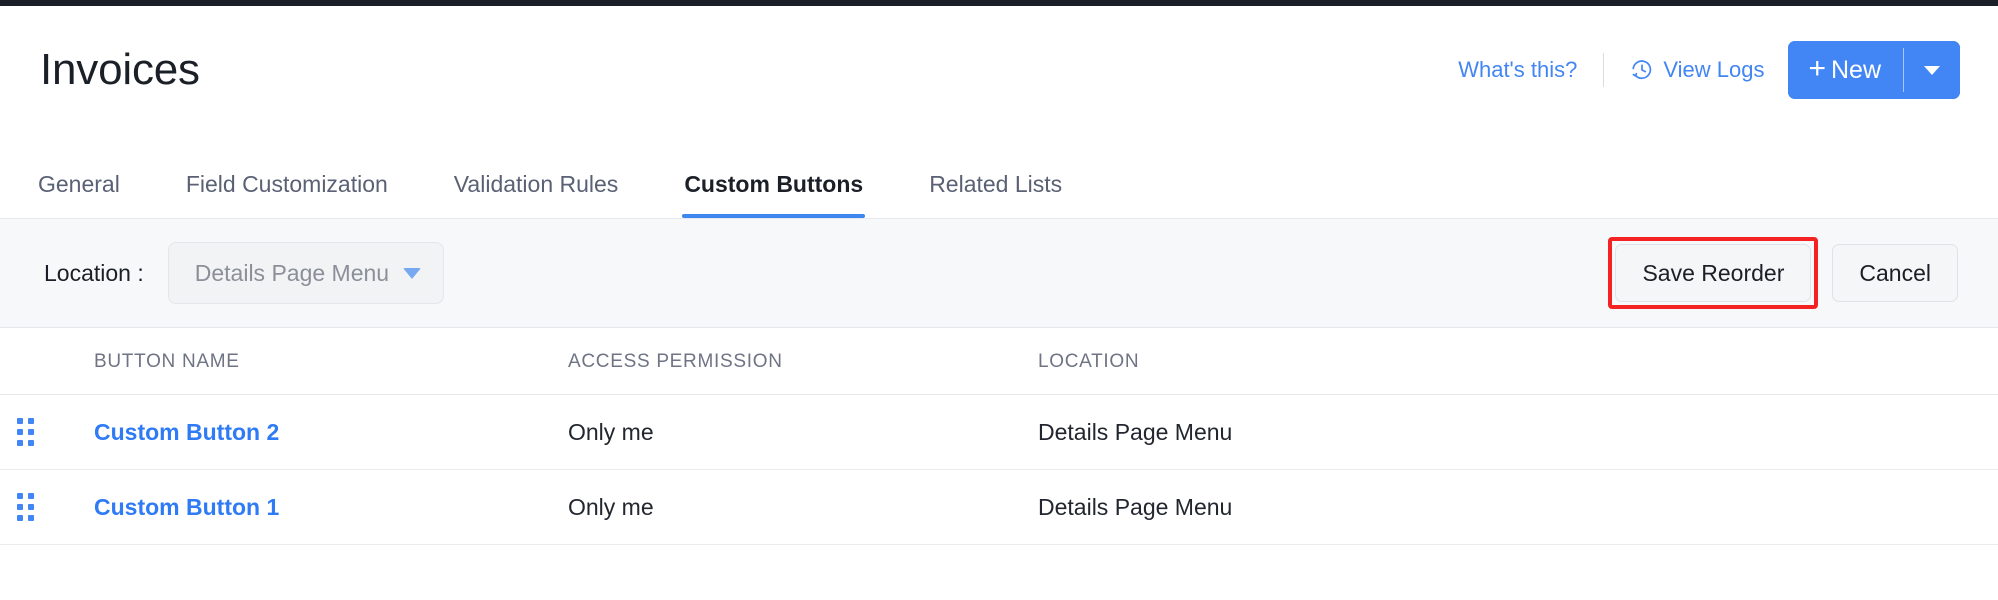  I want to click on tab-related-lists: Related Lists, so click(995, 194).